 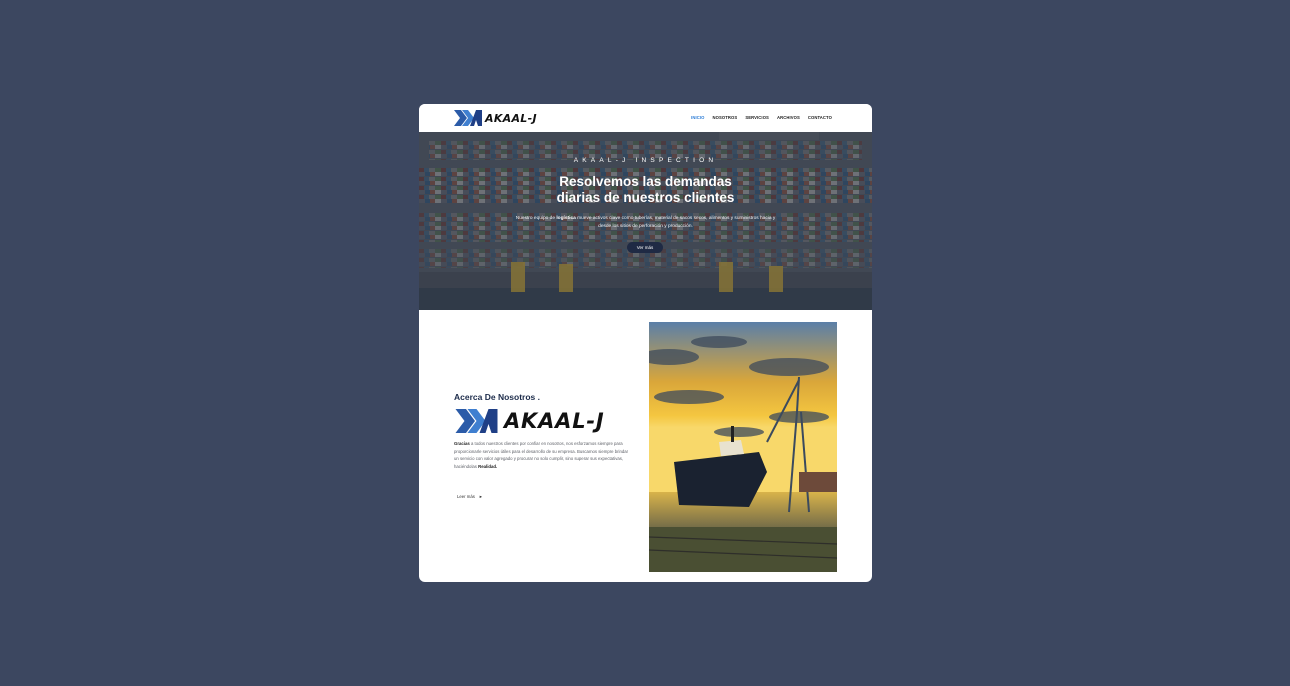 What do you see at coordinates (757, 117) in the screenshot?
I see `nav-servicios: SERVICIOS` at bounding box center [757, 117].